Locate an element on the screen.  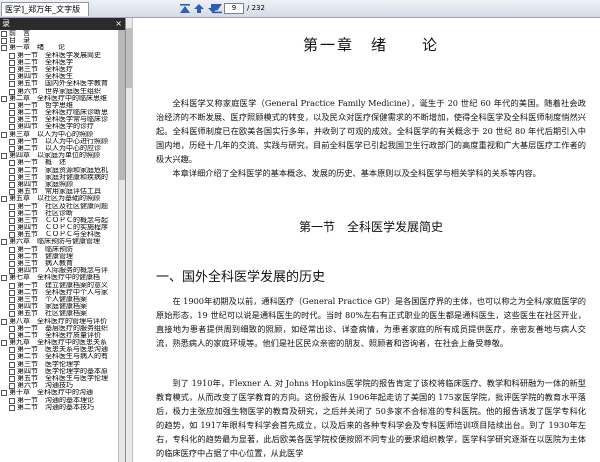
toc-item: 第二节 全科医学 is located at coordinates (62, 62).